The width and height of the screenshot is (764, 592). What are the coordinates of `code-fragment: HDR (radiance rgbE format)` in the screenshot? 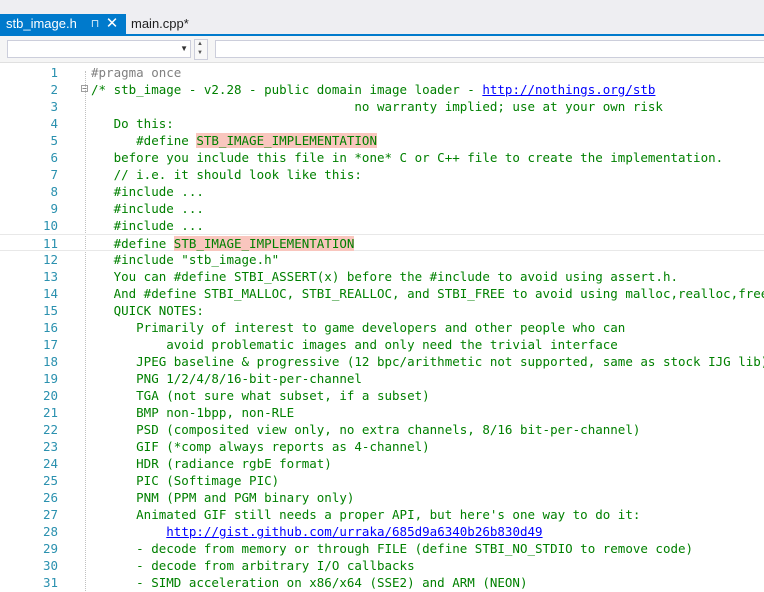 It's located at (211, 463).